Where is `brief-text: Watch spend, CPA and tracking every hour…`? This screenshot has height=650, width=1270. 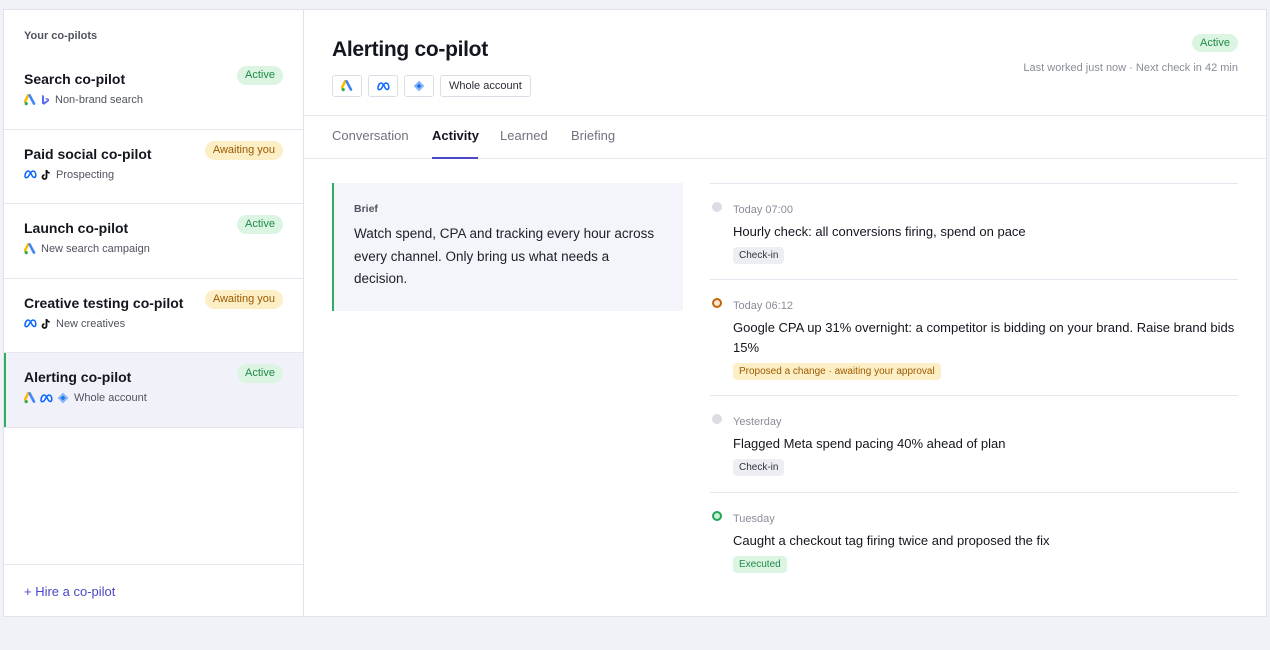 brief-text: Watch spend, CPA and tracking every hour… is located at coordinates (504, 256).